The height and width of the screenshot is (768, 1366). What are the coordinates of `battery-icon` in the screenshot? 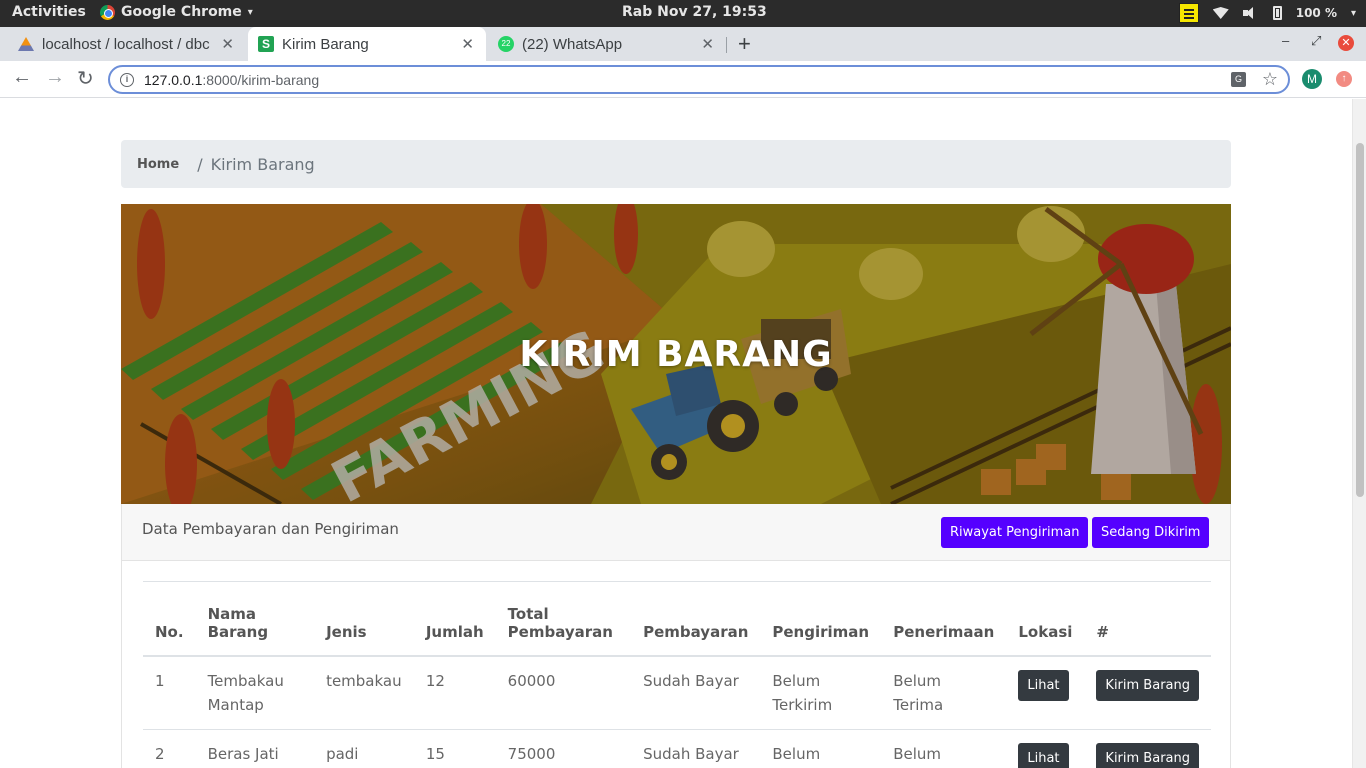 It's located at (1277, 13).